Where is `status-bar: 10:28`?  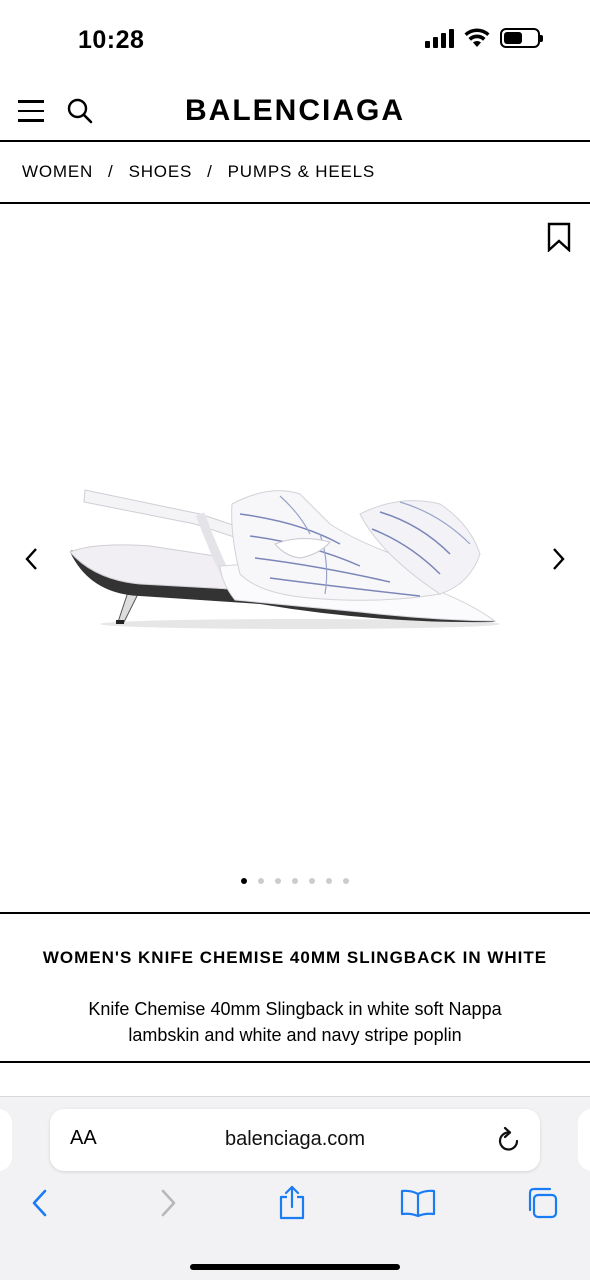 status-bar: 10:28 is located at coordinates (295, 40).